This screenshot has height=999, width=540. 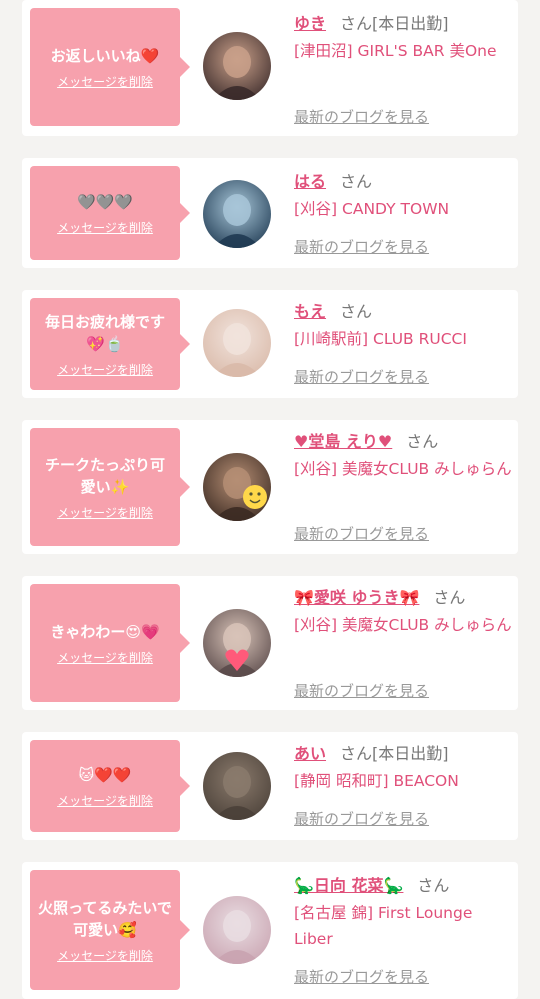 What do you see at coordinates (343, 441) in the screenshot?
I see `cast-name-link: ♥堂島 えり♥` at bounding box center [343, 441].